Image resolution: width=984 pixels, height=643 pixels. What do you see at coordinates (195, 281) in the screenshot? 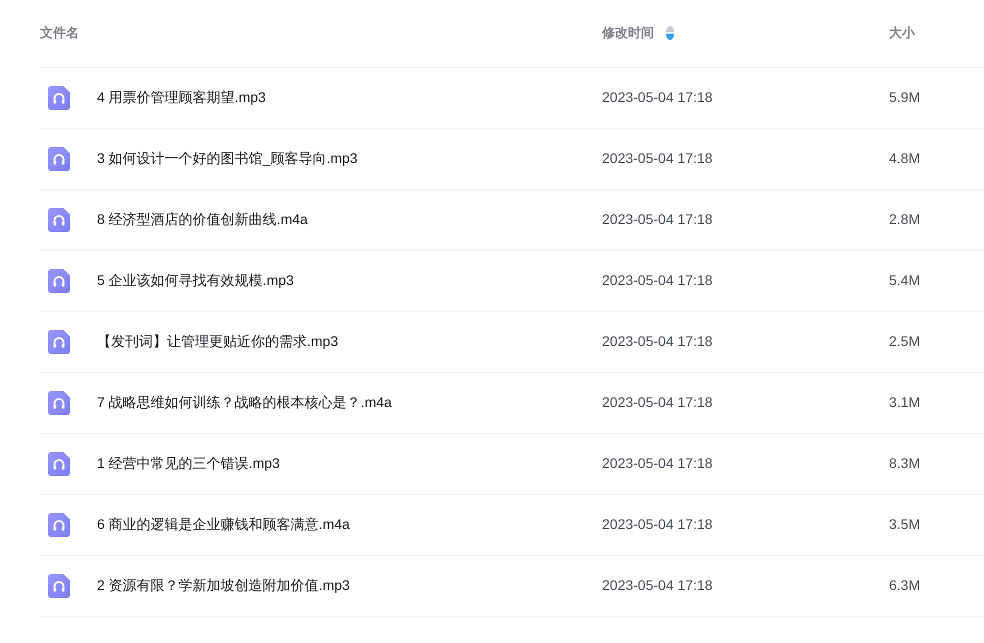
I see `file-name: 5 企业该如何寻找有效规模.mp3` at bounding box center [195, 281].